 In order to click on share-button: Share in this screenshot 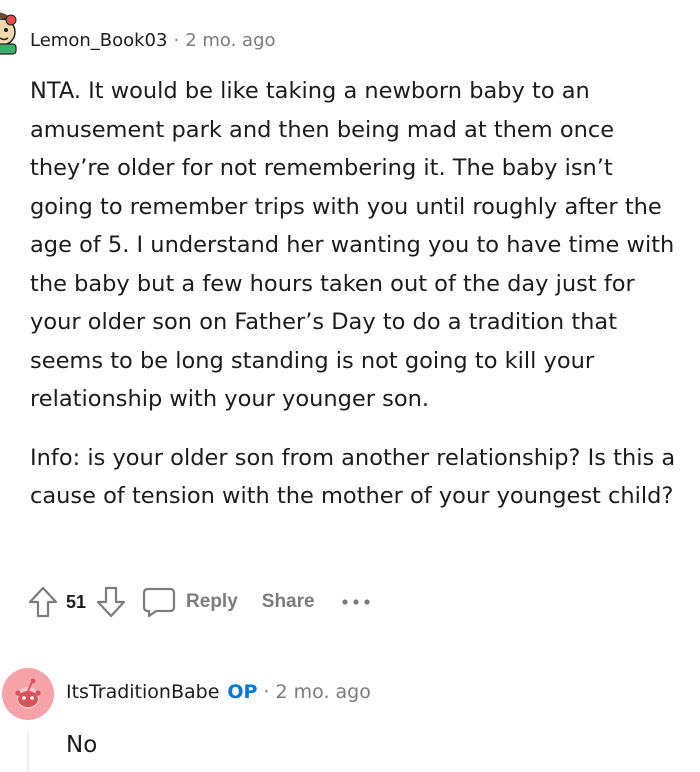, I will do `click(288, 602)`.